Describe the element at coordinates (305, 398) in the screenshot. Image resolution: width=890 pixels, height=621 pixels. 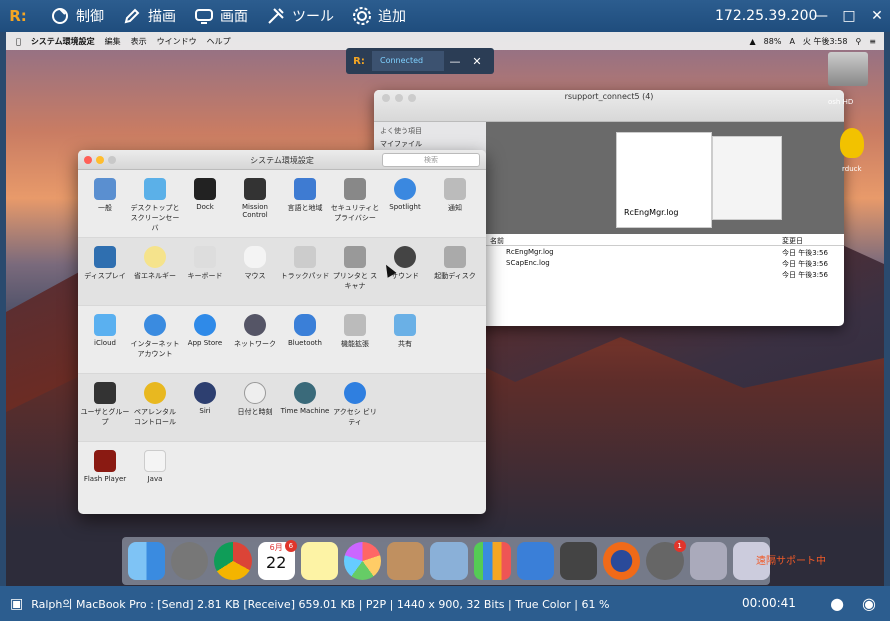
I see `pref-time-machine: Time Machine` at that location.